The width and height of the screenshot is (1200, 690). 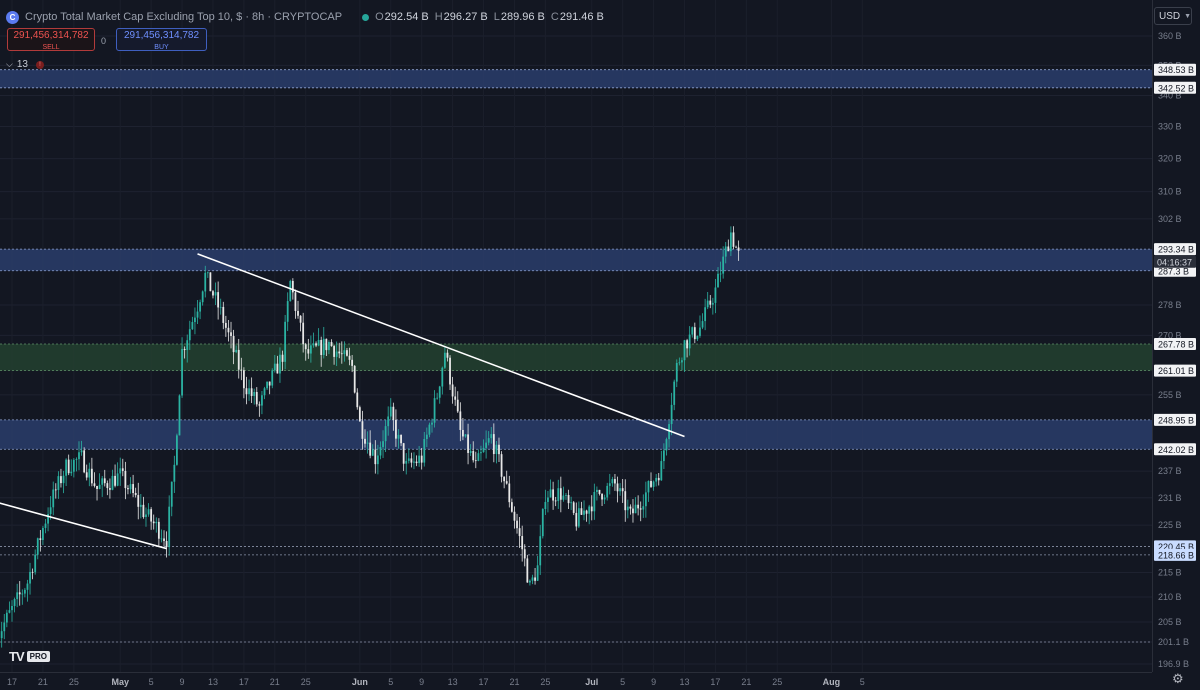 I want to click on tv-logo-icon: TV, so click(x=17, y=656).